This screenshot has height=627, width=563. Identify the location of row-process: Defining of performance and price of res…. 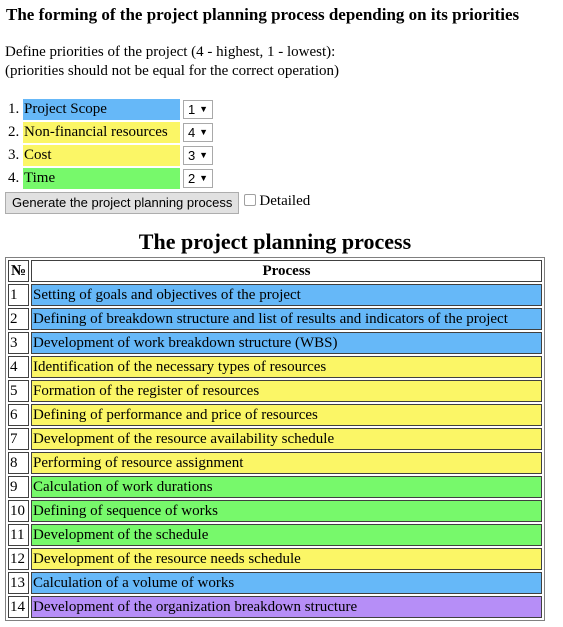
(286, 415).